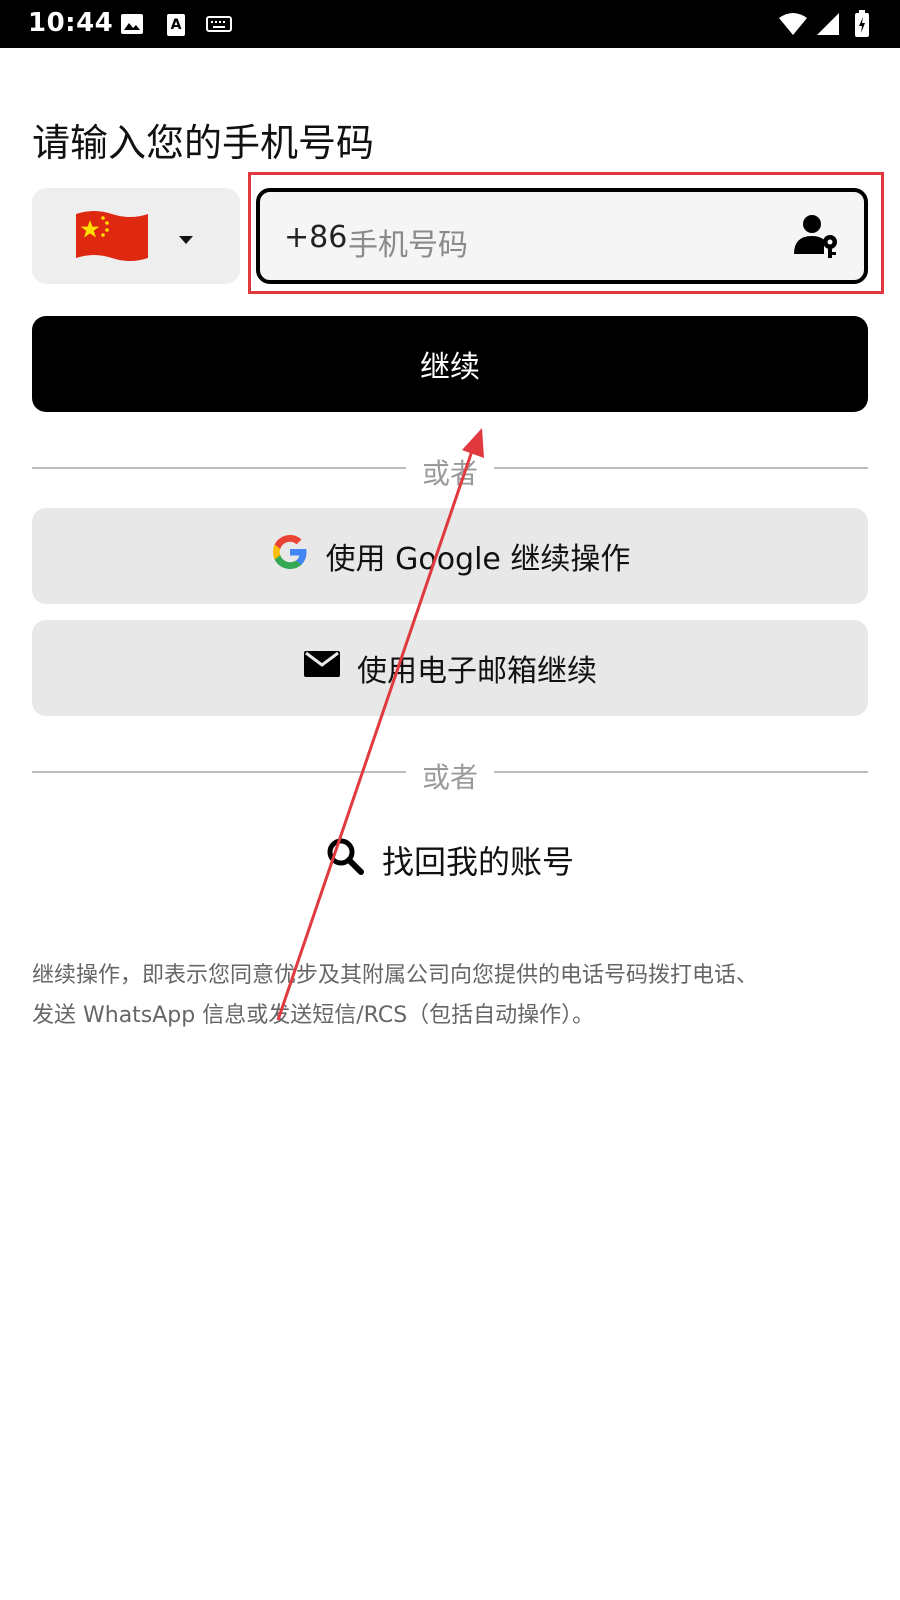 The image size is (900, 1600). I want to click on dial-code: +86, so click(316, 237).